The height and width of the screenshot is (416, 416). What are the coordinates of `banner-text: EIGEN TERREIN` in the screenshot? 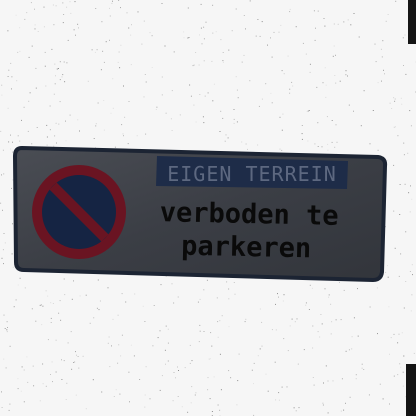 It's located at (252, 174).